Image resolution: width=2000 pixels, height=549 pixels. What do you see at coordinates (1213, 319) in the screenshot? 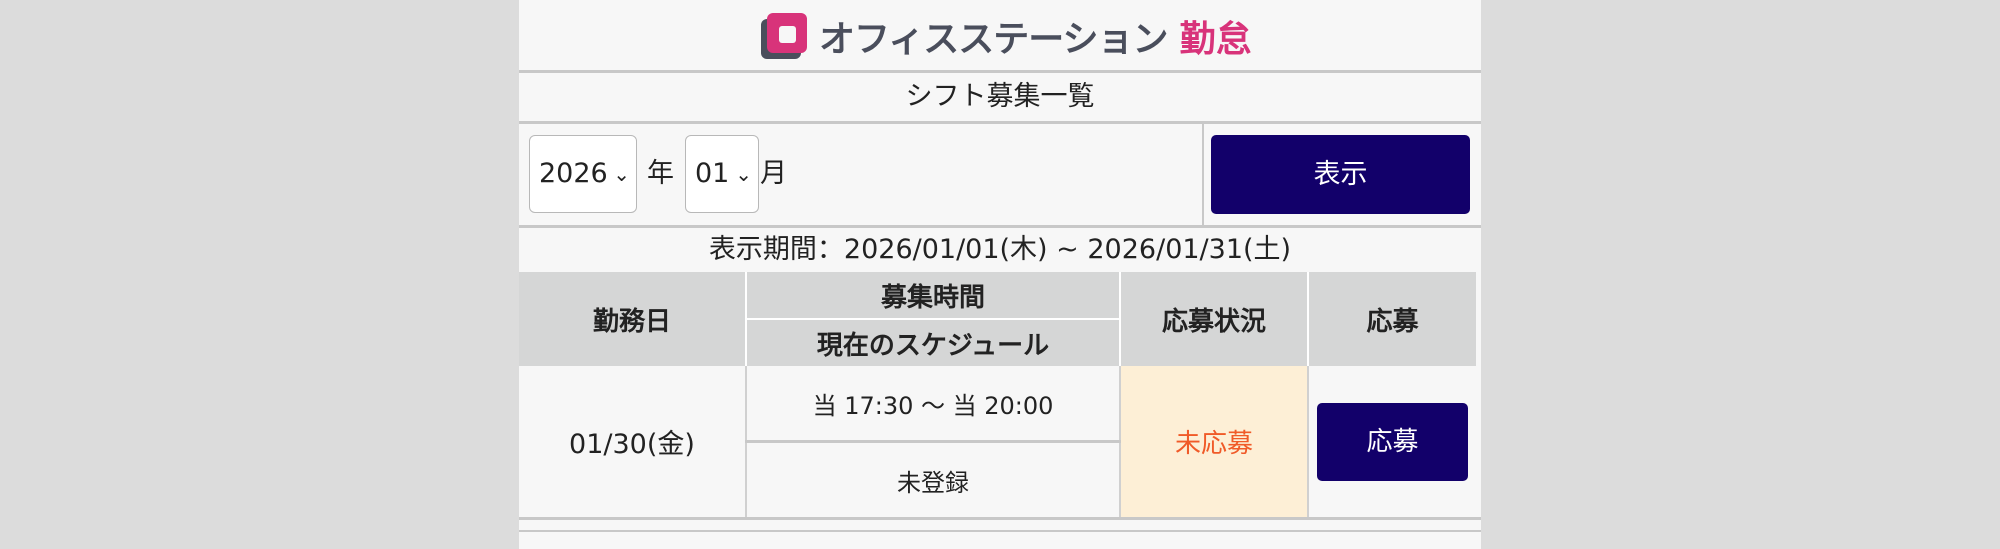
I see `header-status: 応募状況` at bounding box center [1213, 319].